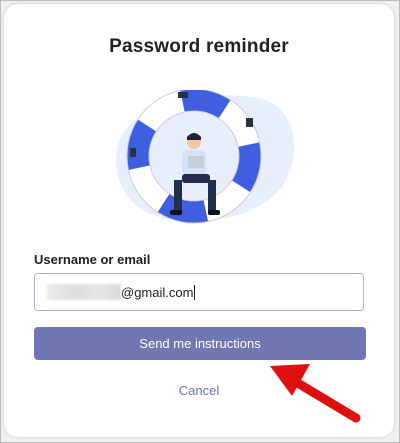  What do you see at coordinates (157, 292) in the screenshot?
I see `email-value: @gmail.com` at bounding box center [157, 292].